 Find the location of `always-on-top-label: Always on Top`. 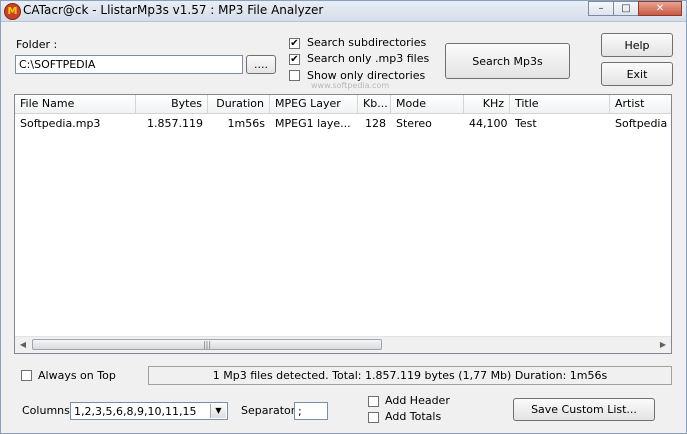

always-on-top-label: Always on Top is located at coordinates (77, 375).